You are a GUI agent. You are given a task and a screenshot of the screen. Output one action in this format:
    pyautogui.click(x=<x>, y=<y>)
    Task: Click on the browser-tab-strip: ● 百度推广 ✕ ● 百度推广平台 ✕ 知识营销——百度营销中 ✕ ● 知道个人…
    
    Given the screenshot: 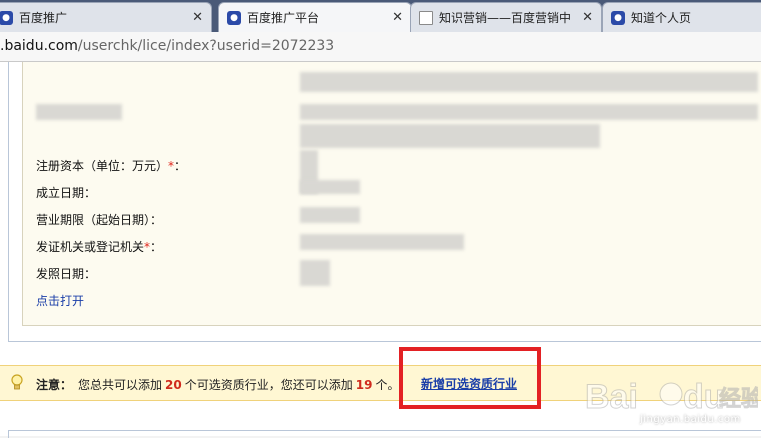 What is the action you would take?
    pyautogui.click(x=380, y=16)
    